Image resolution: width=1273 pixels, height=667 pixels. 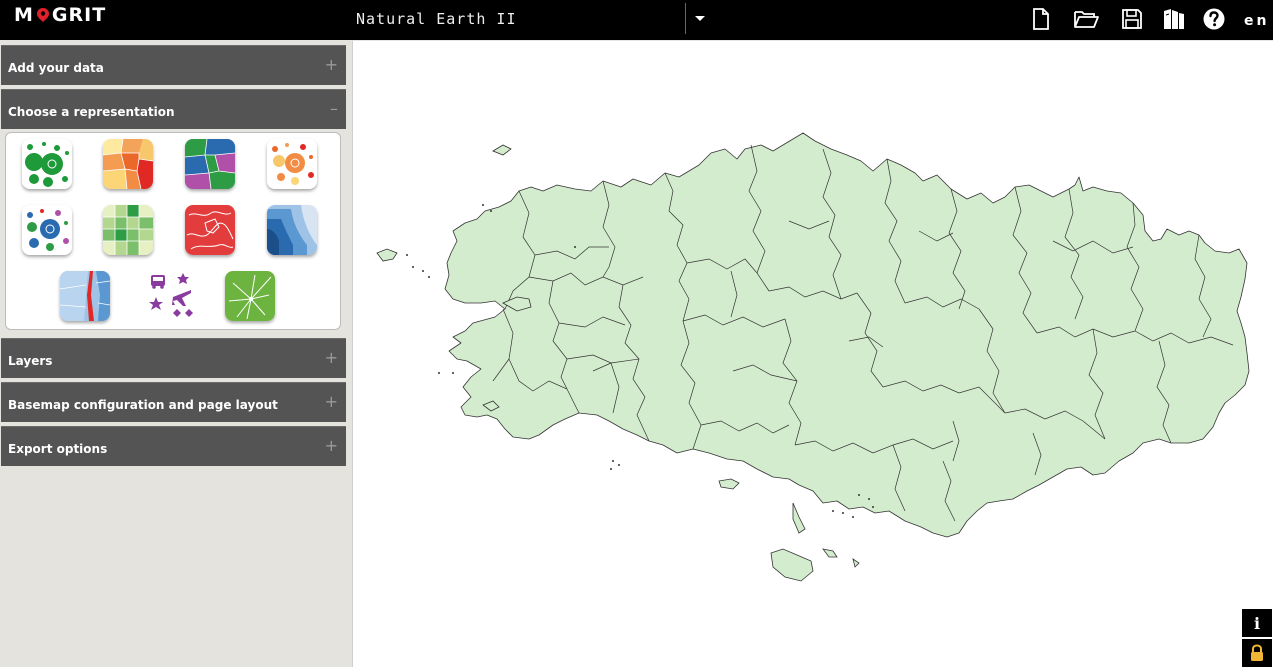 I want to click on categorical-icon, so click(x=210, y=164).